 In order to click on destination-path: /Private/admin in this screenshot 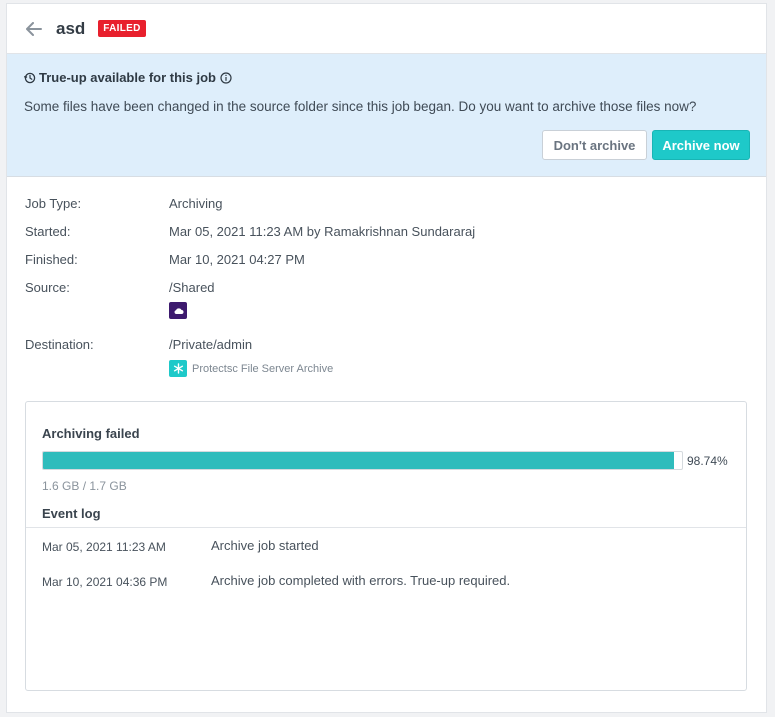, I will do `click(211, 344)`.